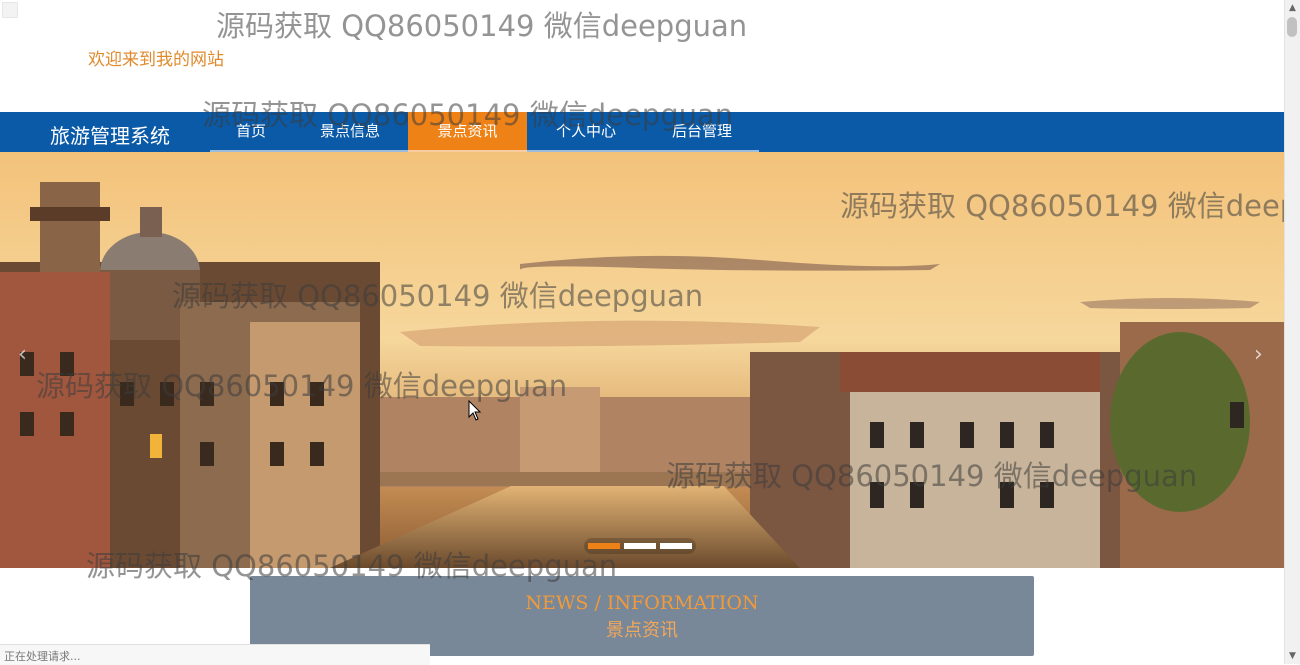 This screenshot has width=1300, height=665. What do you see at coordinates (22, 354) in the screenshot?
I see `banner-prev-arrow: ‹` at bounding box center [22, 354].